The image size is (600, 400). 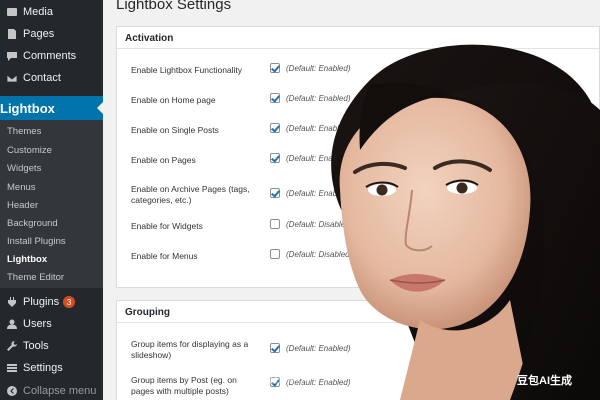 I want to click on update-count-badge: 3, so click(x=69, y=302).